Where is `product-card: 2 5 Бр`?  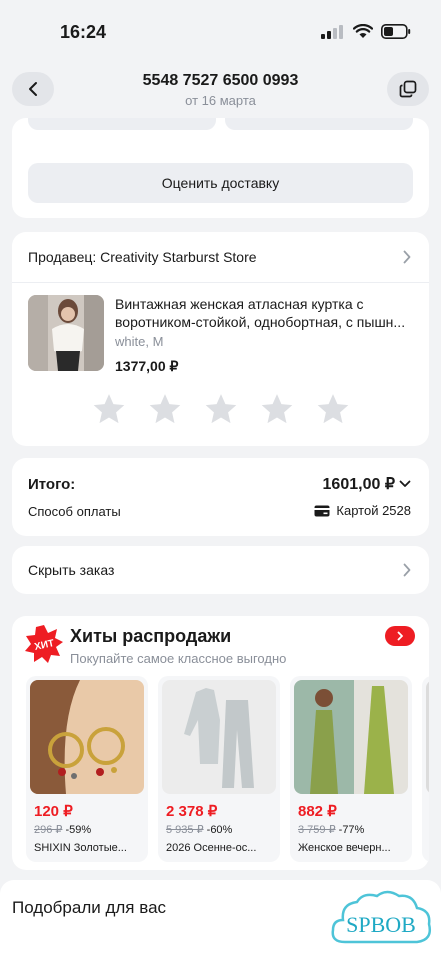
product-card: 2 5 Бр is located at coordinates (425, 769).